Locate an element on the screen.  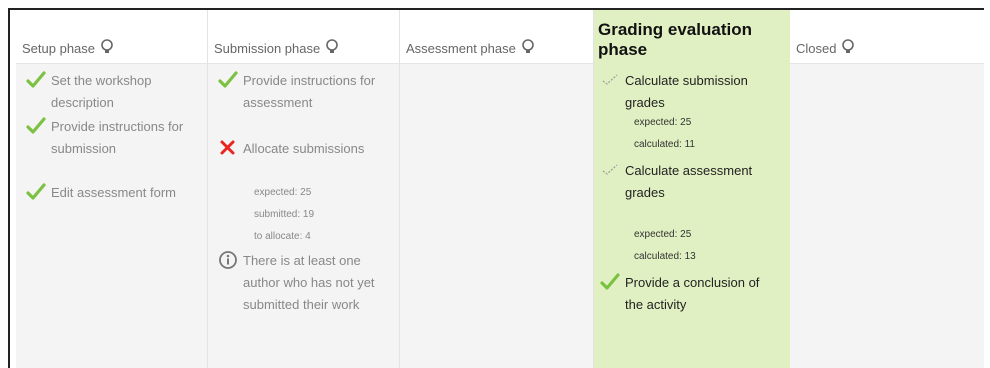
phase-closed-header: Closed is located at coordinates (887, 37).